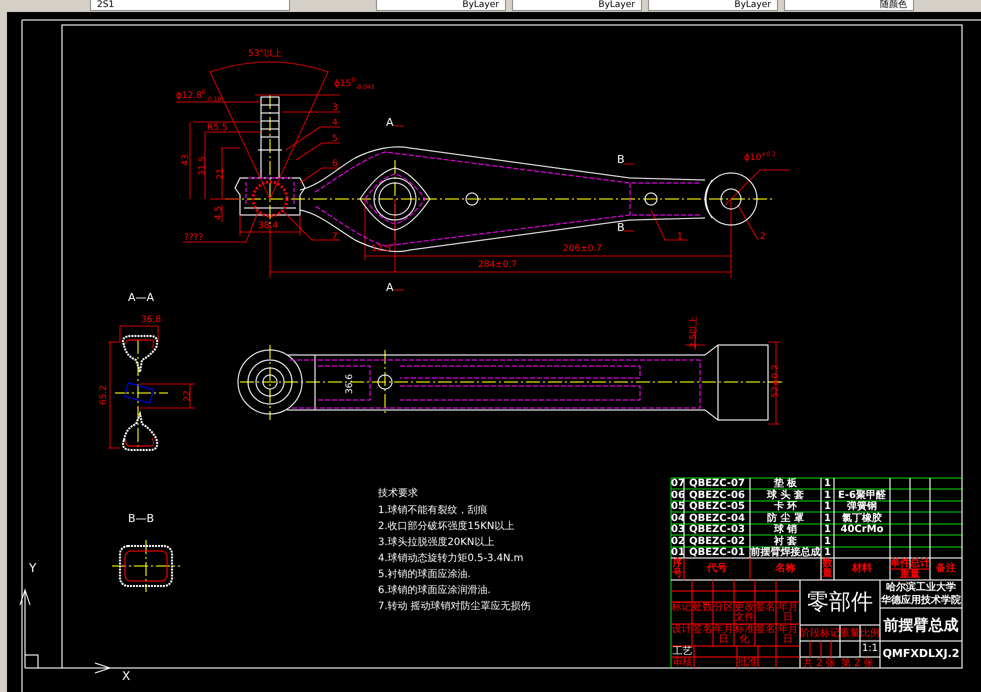 Image resolution: width=981 pixels, height=692 pixels. I want to click on part-number-label: 7, so click(335, 237).